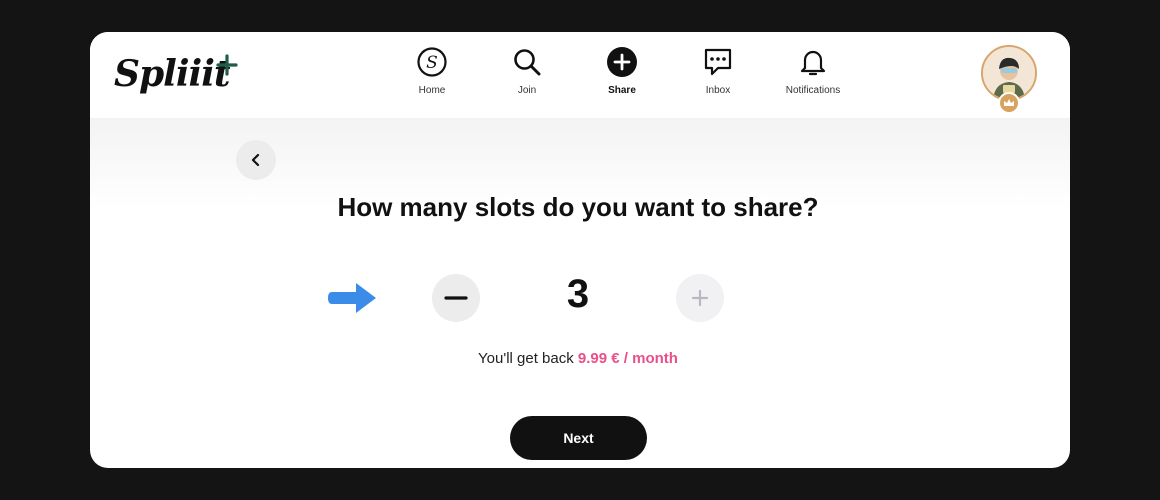 The height and width of the screenshot is (500, 1160). What do you see at coordinates (528, 358) in the screenshot?
I see `refund-prefix: You'll get back` at bounding box center [528, 358].